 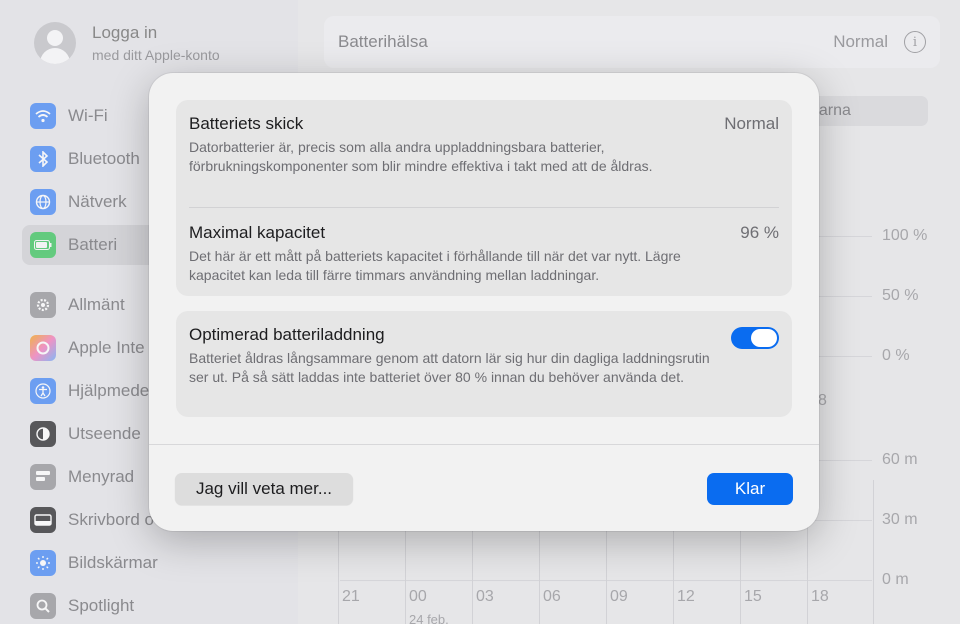 What do you see at coordinates (686, 596) in the screenshot?
I see `chart-x-label: 12` at bounding box center [686, 596].